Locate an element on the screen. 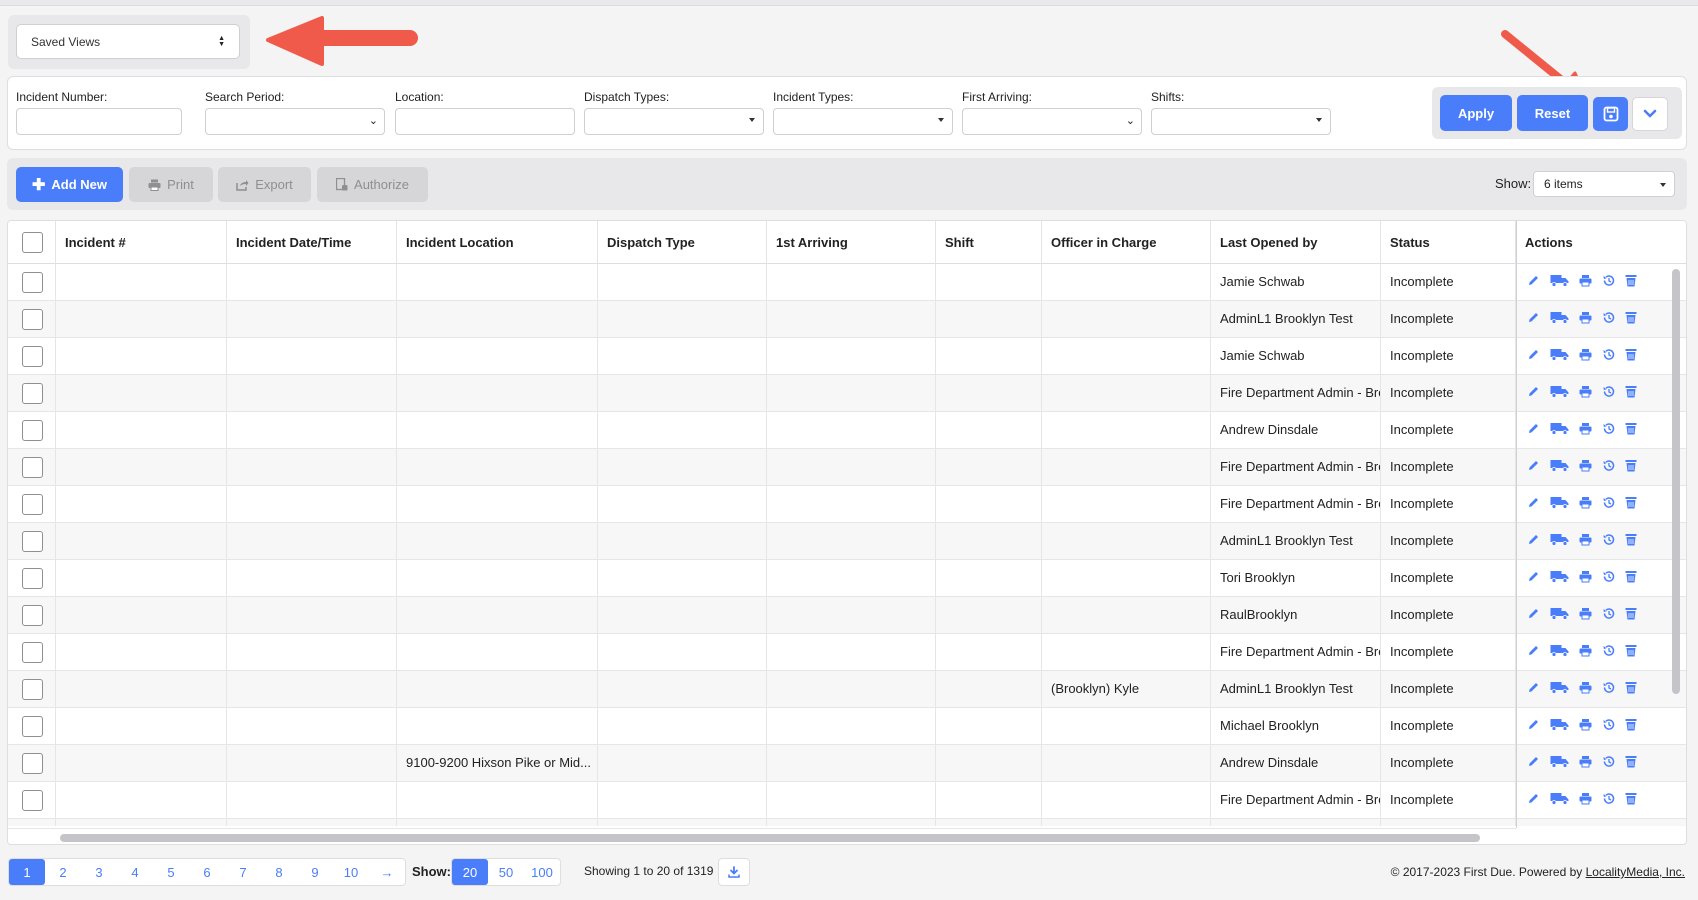 The image size is (1698, 900). column-header-first-arriving: 1st Arriving is located at coordinates (851, 242).